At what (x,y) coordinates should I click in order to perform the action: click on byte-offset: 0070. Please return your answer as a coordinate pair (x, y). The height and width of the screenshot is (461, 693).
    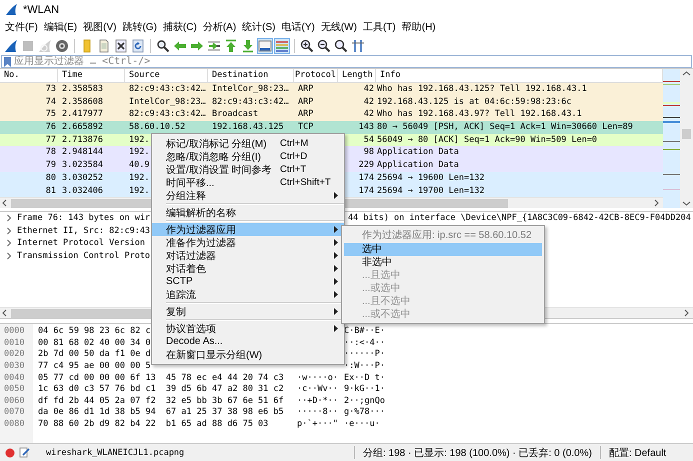
    Looking at the image, I should click on (14, 413).